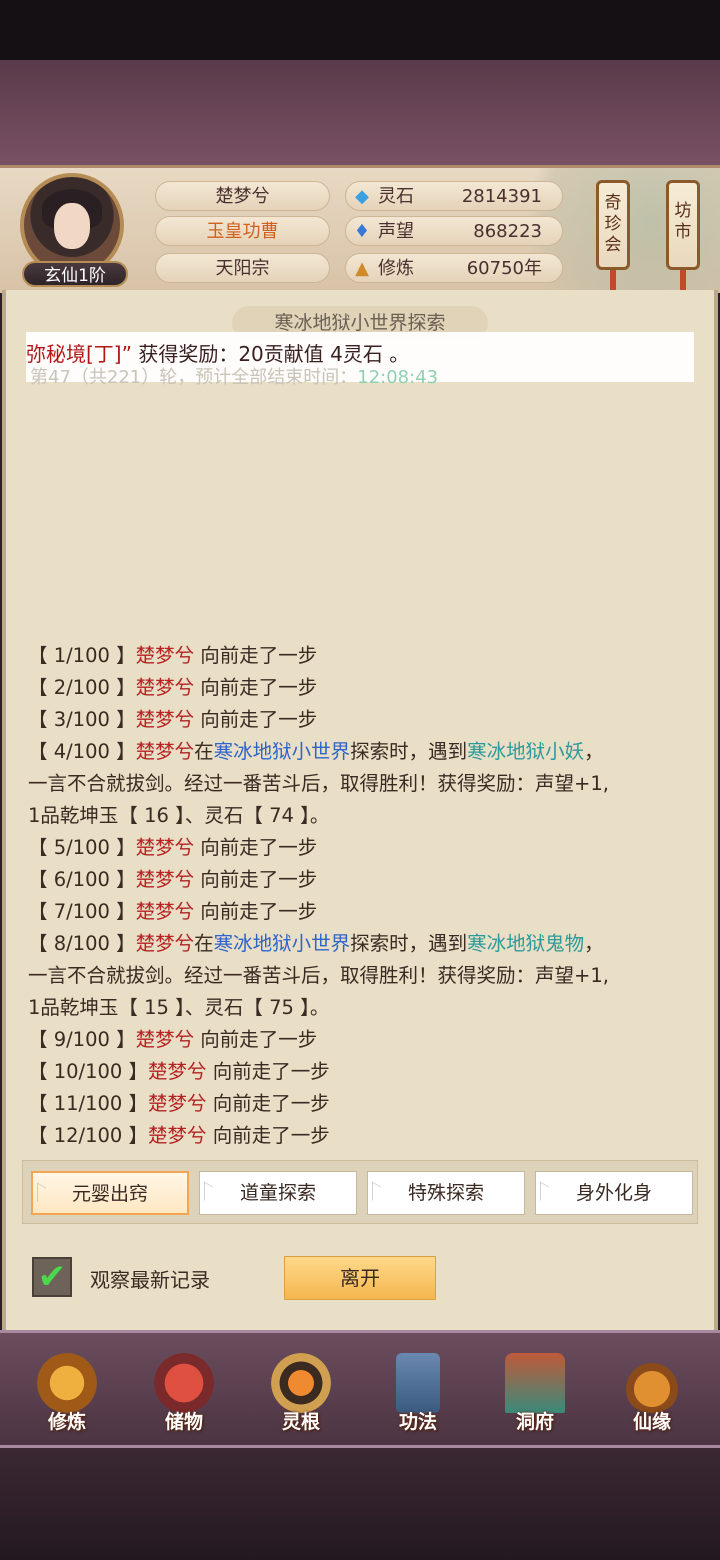 This screenshot has width=720, height=1560. What do you see at coordinates (173, 719) in the screenshot?
I see `log-line: 【 3/100 】楚梦兮 向前走了一步` at bounding box center [173, 719].